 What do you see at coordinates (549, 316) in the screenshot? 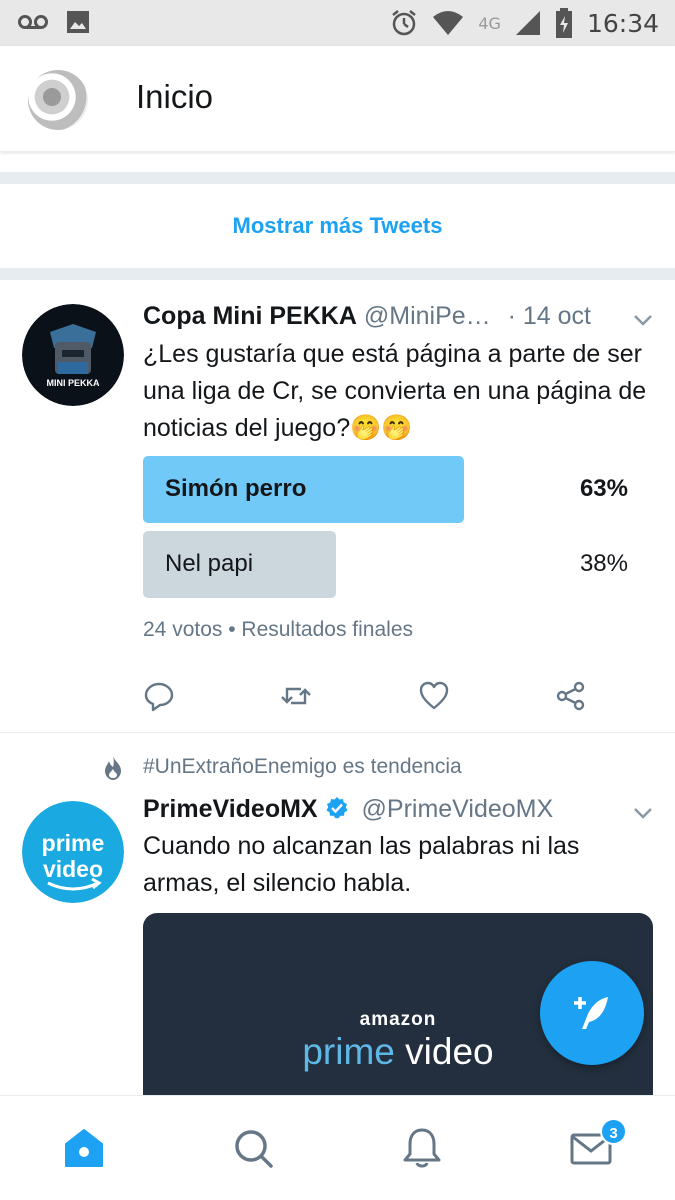
I see `tweet-date: · 14 oct` at bounding box center [549, 316].